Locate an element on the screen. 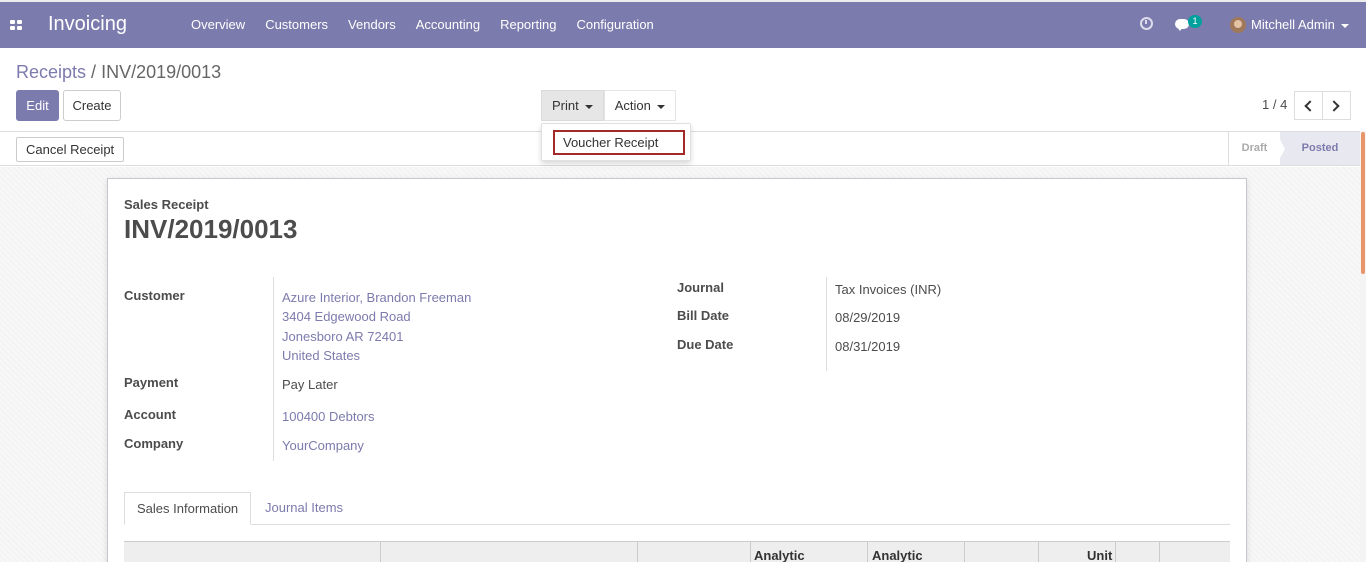  account-link: 100400 Debtors is located at coordinates (328, 416).